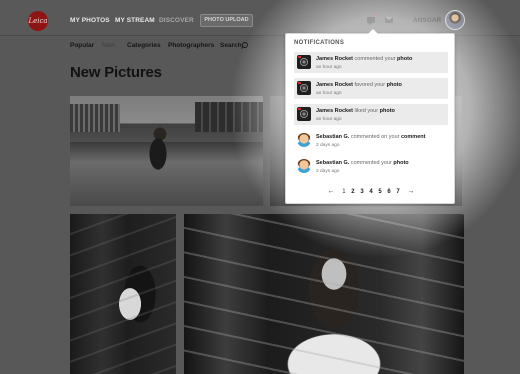 Image resolution: width=520 pixels, height=374 pixels. Describe the element at coordinates (331, 191) in the screenshot. I see `pager-prev-arrow-icon: ←` at that location.